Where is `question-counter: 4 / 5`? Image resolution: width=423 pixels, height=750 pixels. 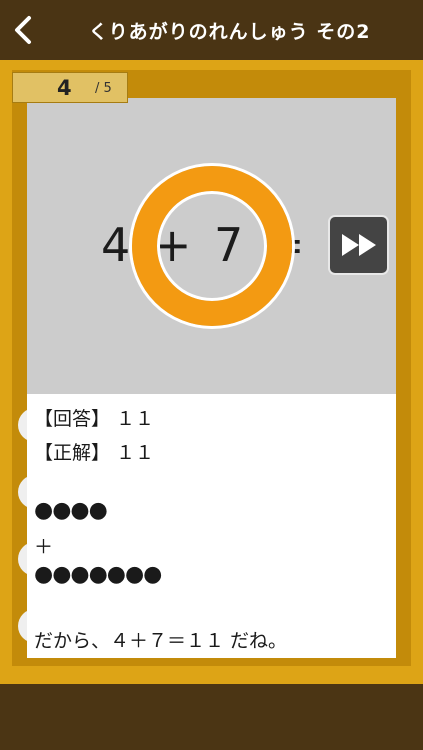 question-counter: 4 / 5 is located at coordinates (70, 87).